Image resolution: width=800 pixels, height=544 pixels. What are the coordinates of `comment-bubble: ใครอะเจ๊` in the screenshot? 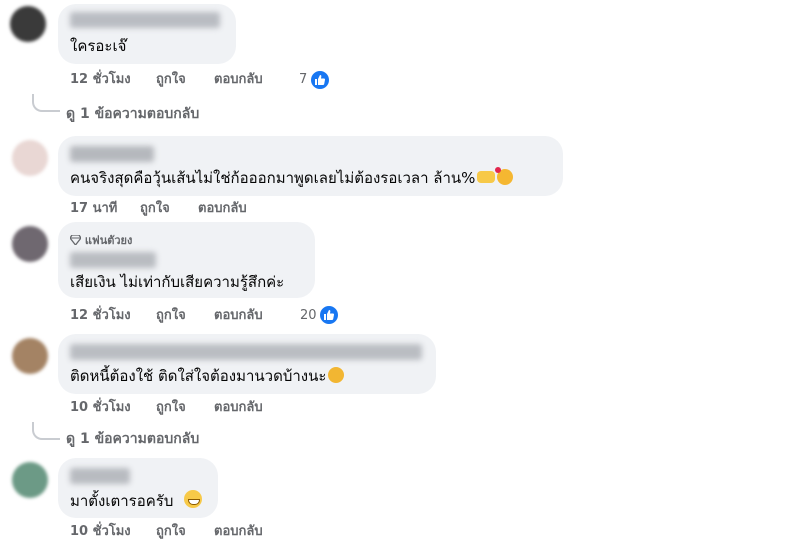 It's located at (147, 34).